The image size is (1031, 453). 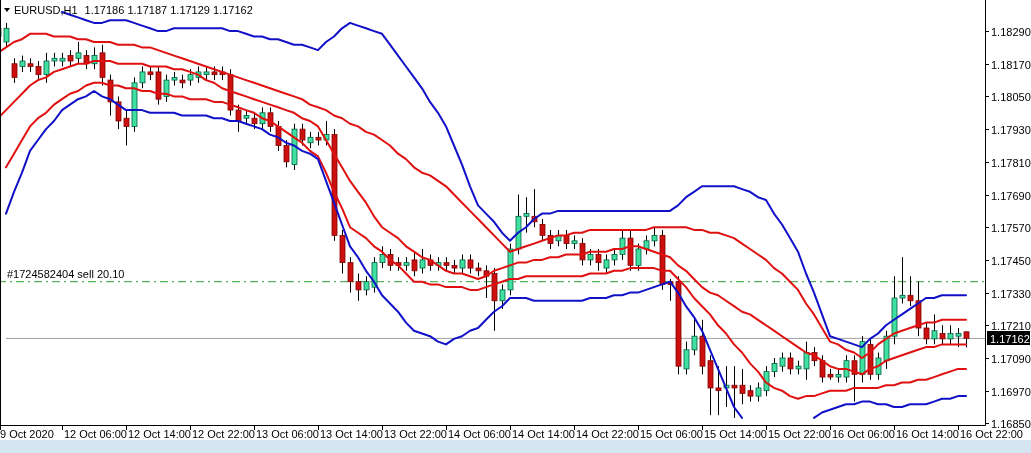 What do you see at coordinates (287, 434) in the screenshot?
I see `time-axis-label: 13 Oct 06:00` at bounding box center [287, 434].